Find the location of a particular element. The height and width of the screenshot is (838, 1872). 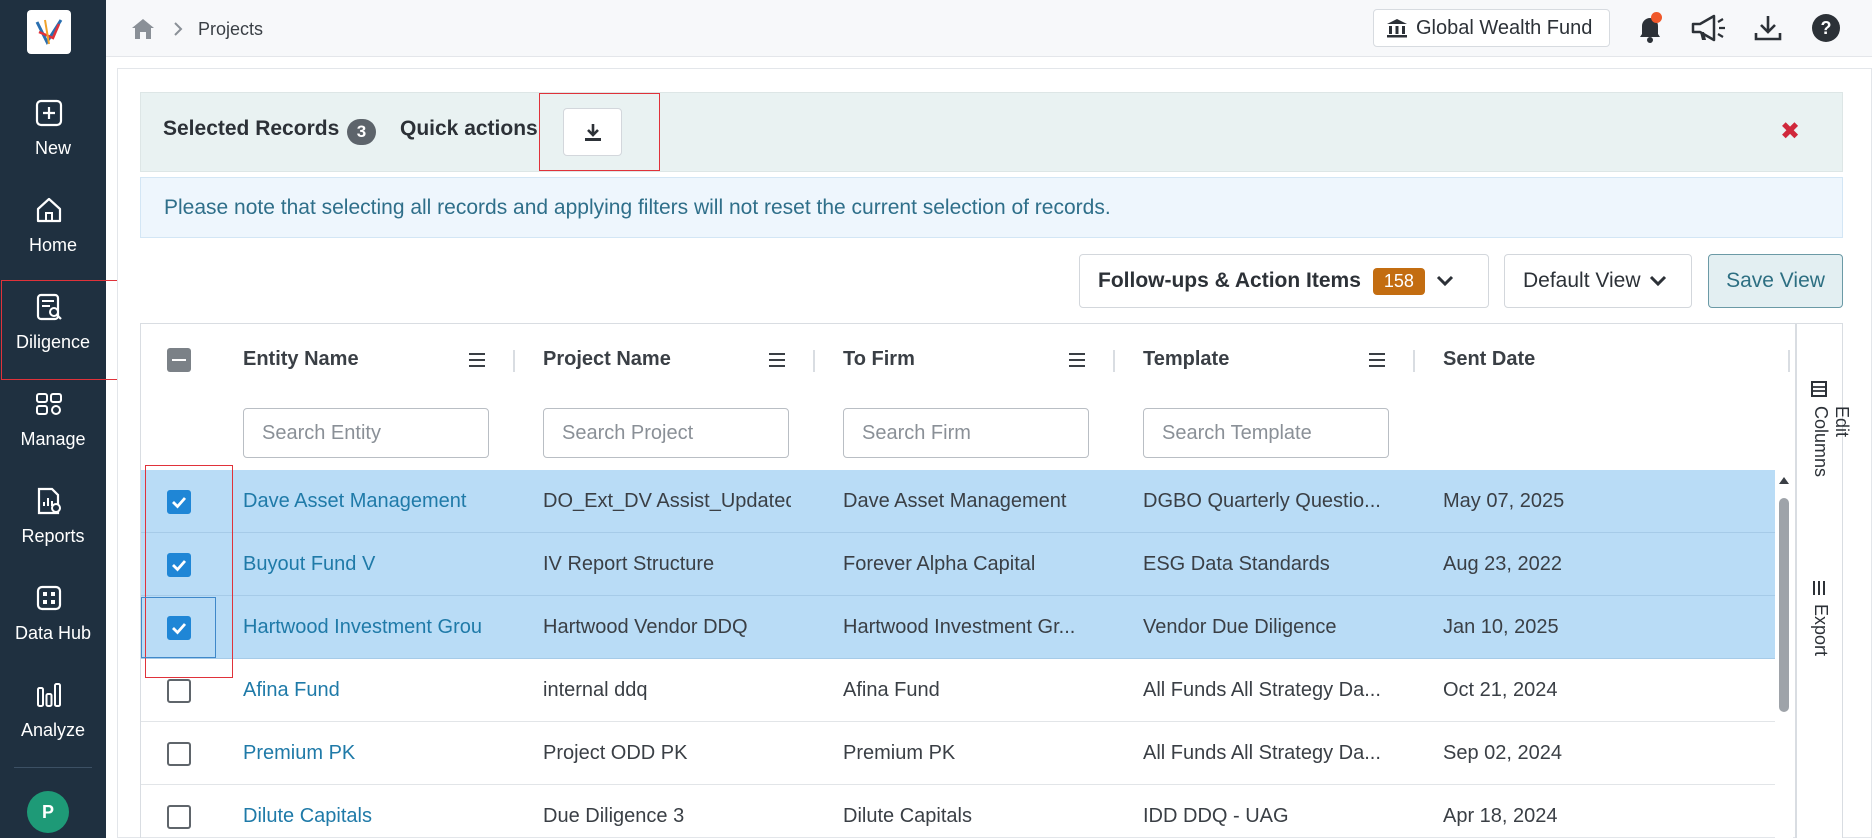

project-name-cell: Due Diligence 3 is located at coordinates (614, 816).